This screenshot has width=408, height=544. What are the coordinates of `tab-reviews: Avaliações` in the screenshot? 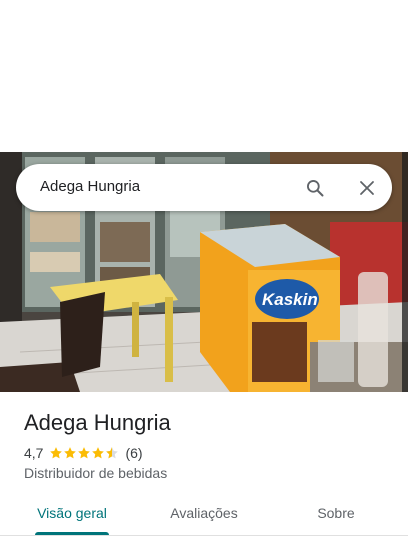 It's located at (204, 516).